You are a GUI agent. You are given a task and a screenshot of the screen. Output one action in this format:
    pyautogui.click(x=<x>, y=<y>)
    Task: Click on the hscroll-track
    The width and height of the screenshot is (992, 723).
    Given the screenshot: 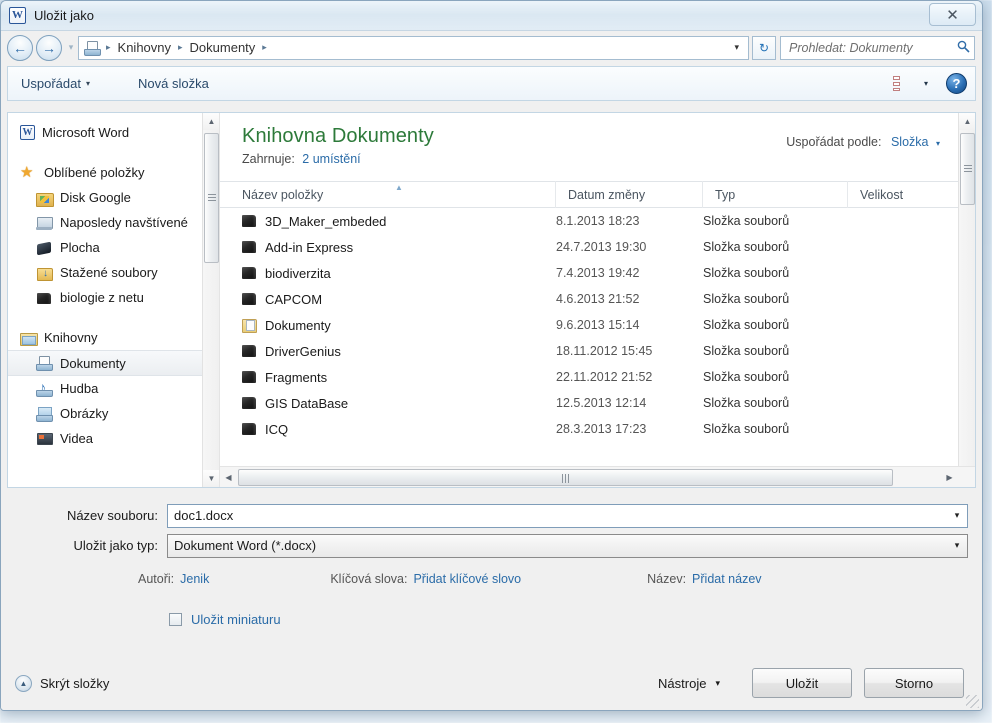 What is the action you would take?
    pyautogui.click(x=589, y=477)
    